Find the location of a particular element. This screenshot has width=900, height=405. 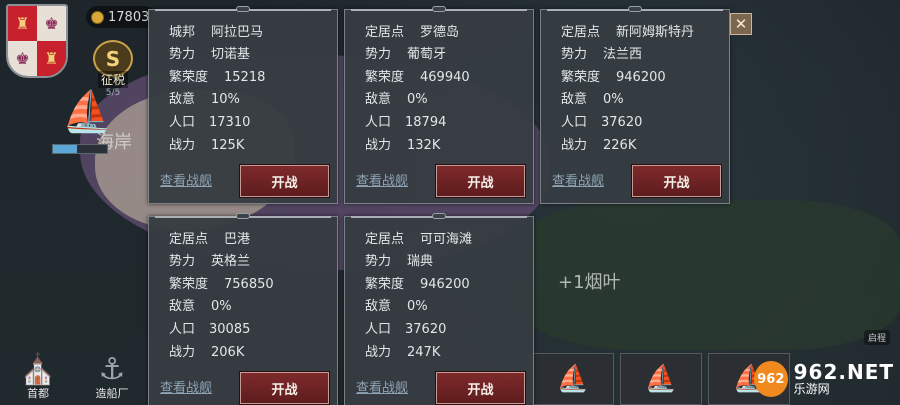

resource-map-label: +1烟叶 is located at coordinates (589, 282).